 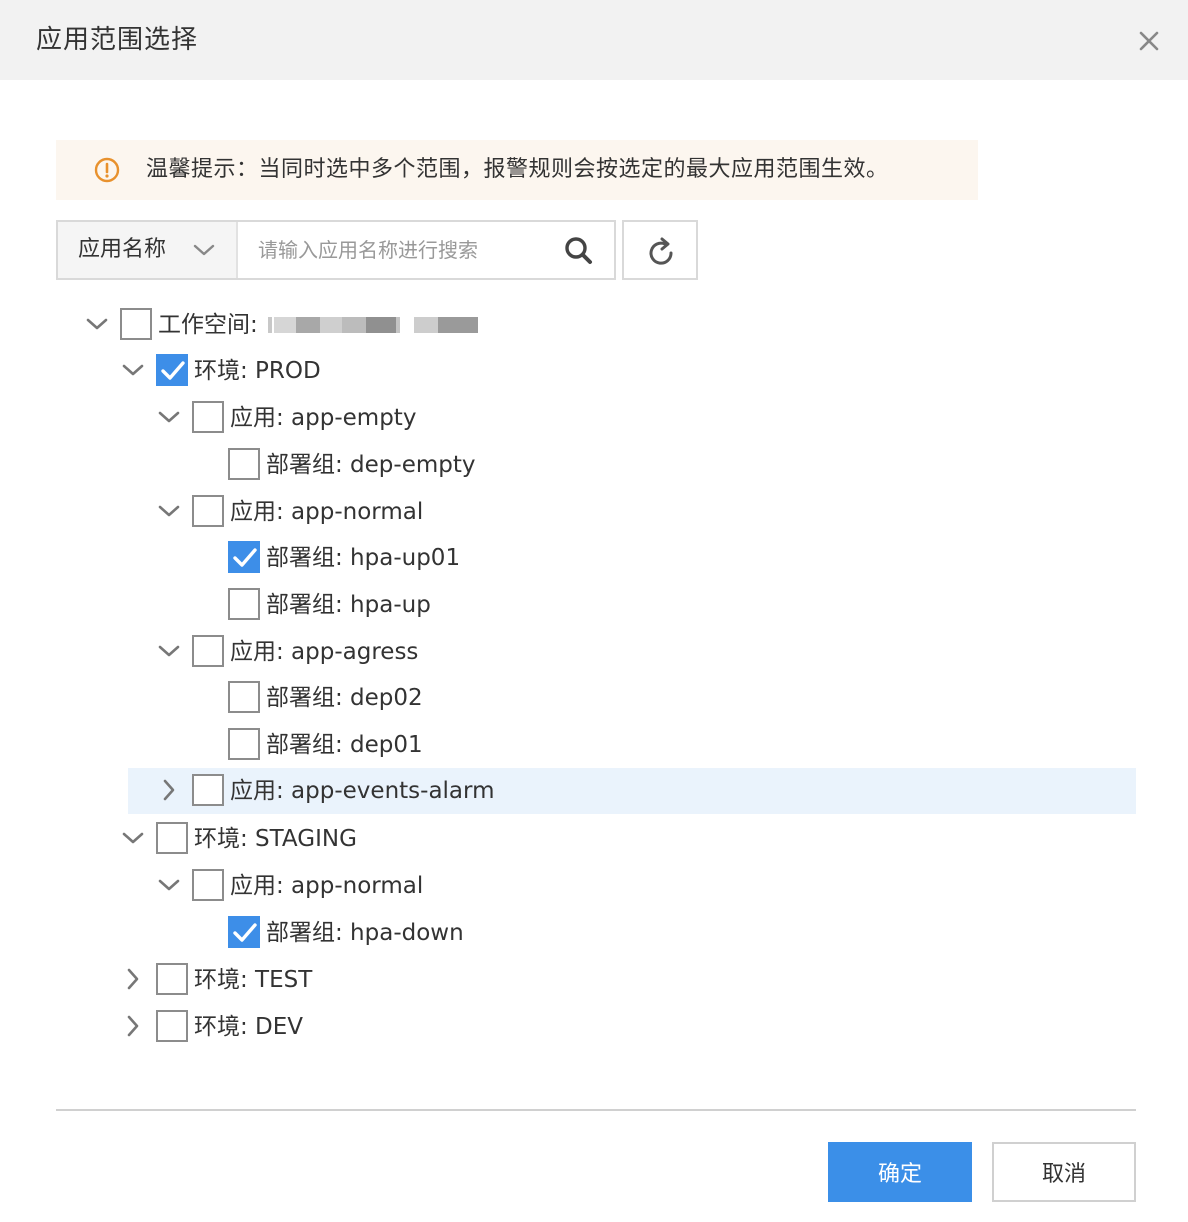 I want to click on refresh-button, so click(x=660, y=250).